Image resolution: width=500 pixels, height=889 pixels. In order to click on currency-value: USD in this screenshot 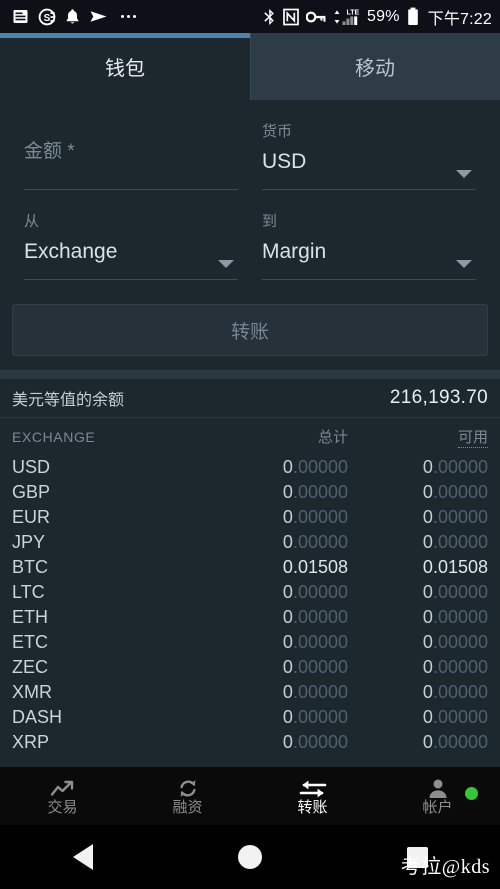, I will do `click(284, 161)`.